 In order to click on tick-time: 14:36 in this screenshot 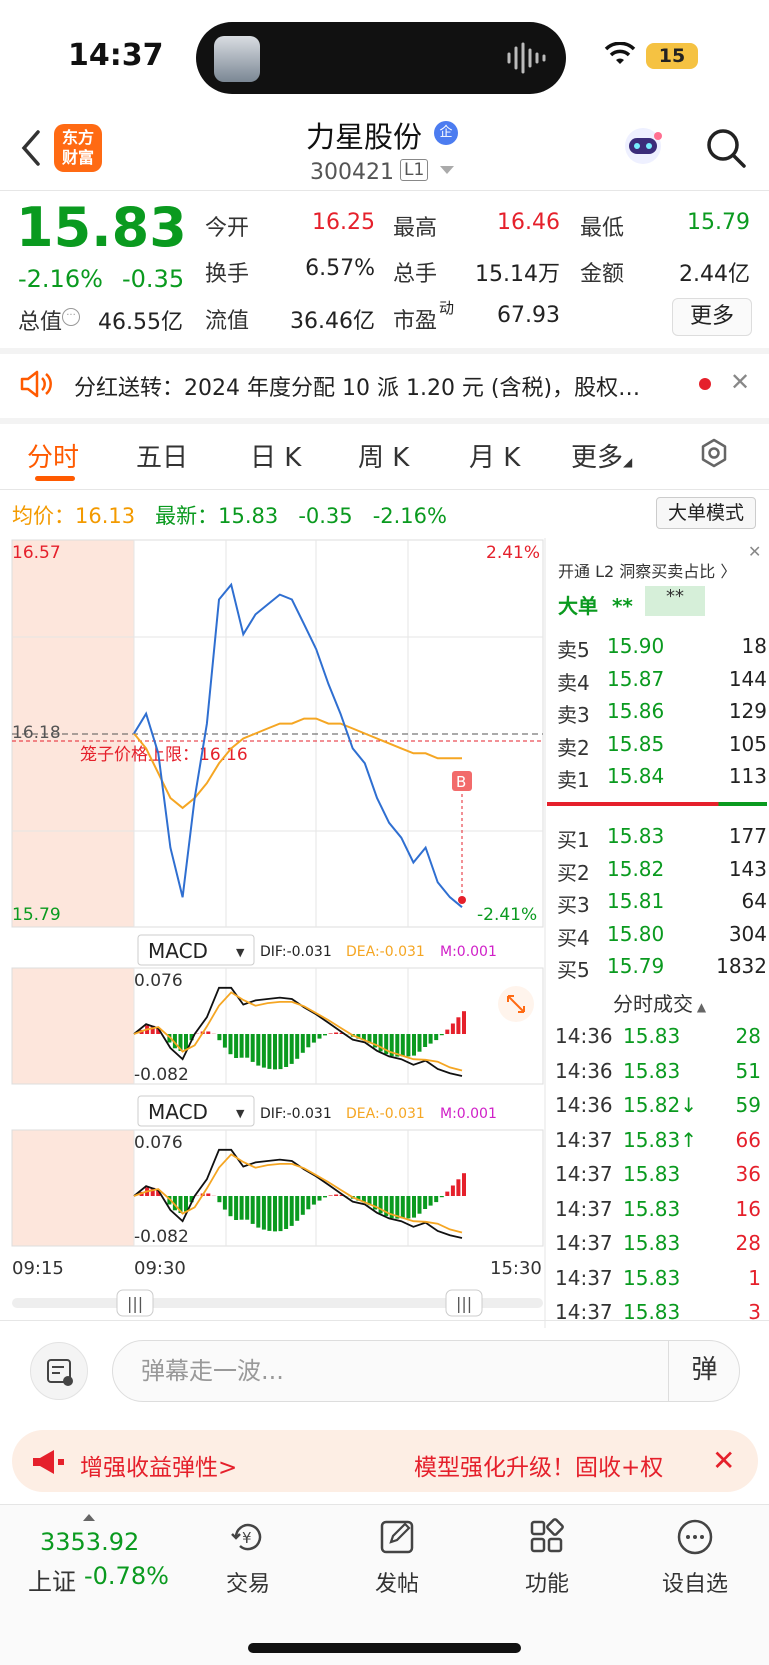, I will do `click(584, 1105)`.